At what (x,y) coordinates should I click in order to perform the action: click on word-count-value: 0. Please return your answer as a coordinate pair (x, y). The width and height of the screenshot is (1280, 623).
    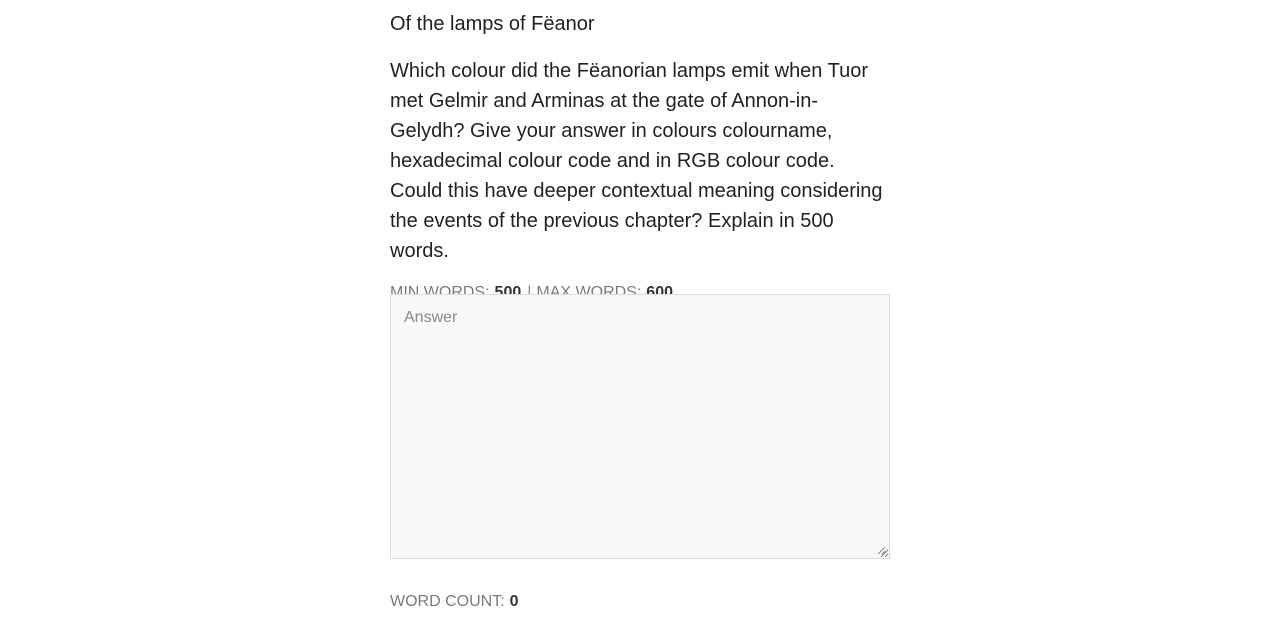
    Looking at the image, I should click on (514, 601).